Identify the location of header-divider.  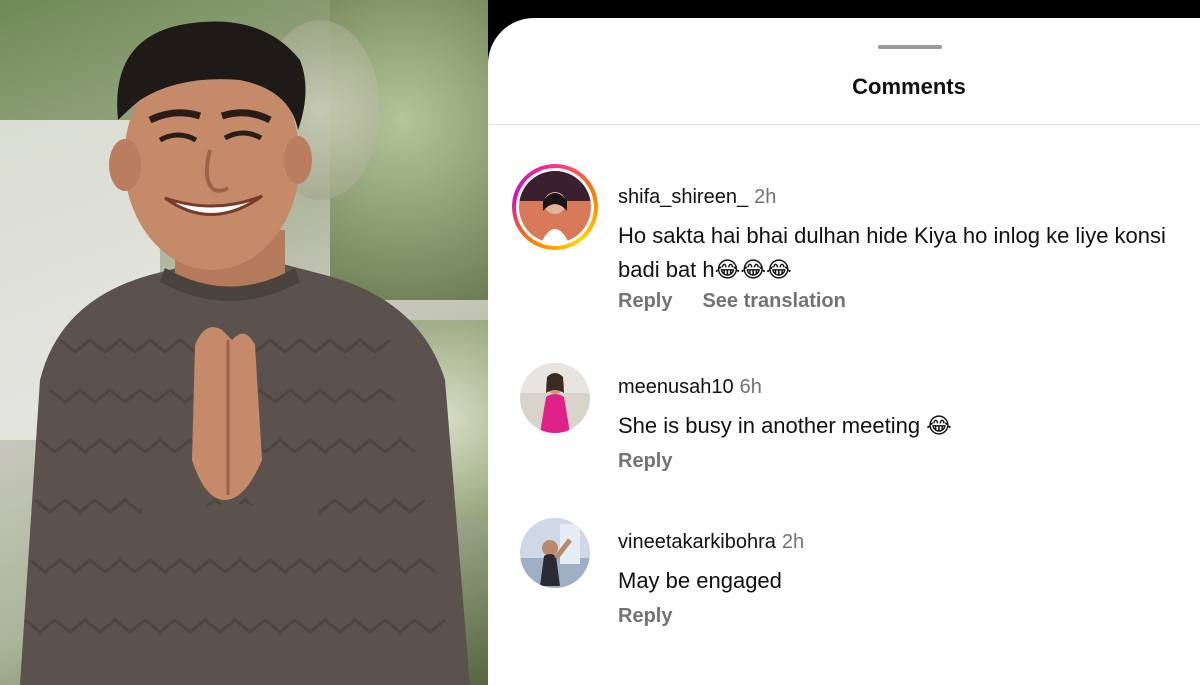
(844, 124).